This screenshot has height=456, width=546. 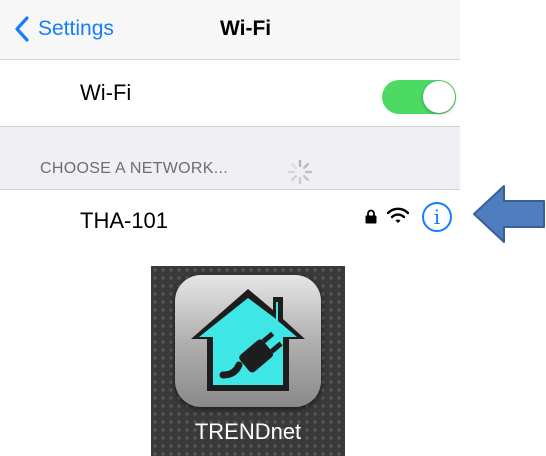 I want to click on info-icon: i, so click(x=437, y=217).